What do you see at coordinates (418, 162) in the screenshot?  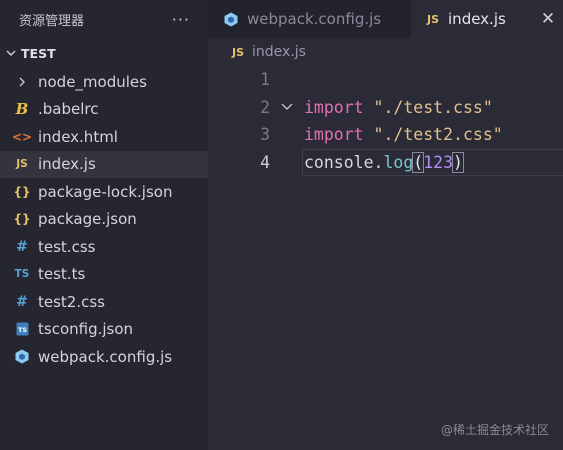 I see `paren-open-token: (` at bounding box center [418, 162].